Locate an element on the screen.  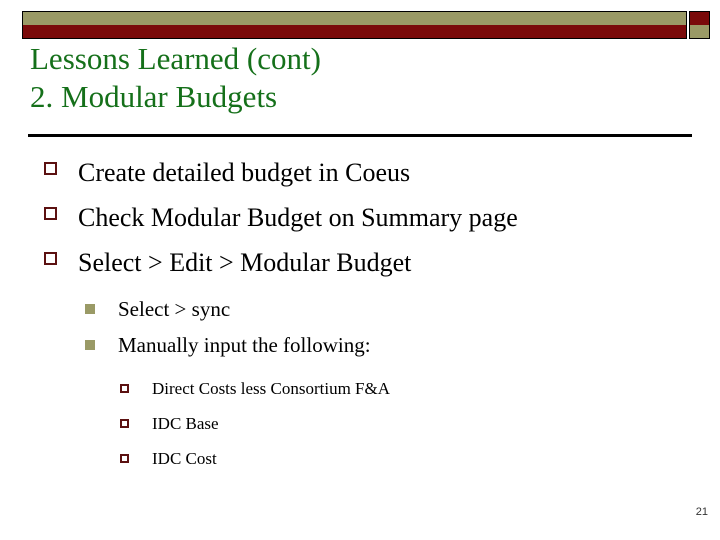
bullet-level3-item-3: IDC Cost is located at coordinates (360, 458).